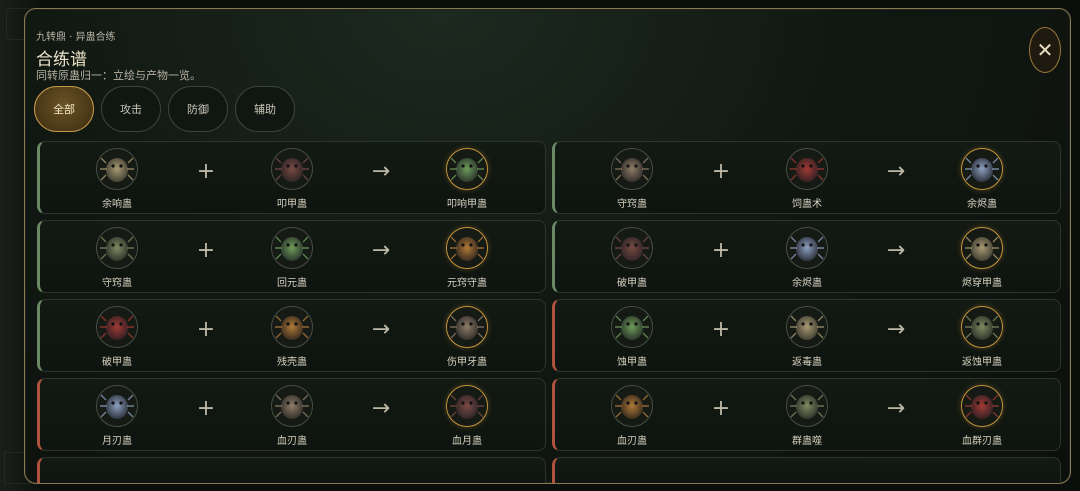 Image resolution: width=1080 pixels, height=491 pixels. I want to click on close-button: ✕, so click(1045, 50).